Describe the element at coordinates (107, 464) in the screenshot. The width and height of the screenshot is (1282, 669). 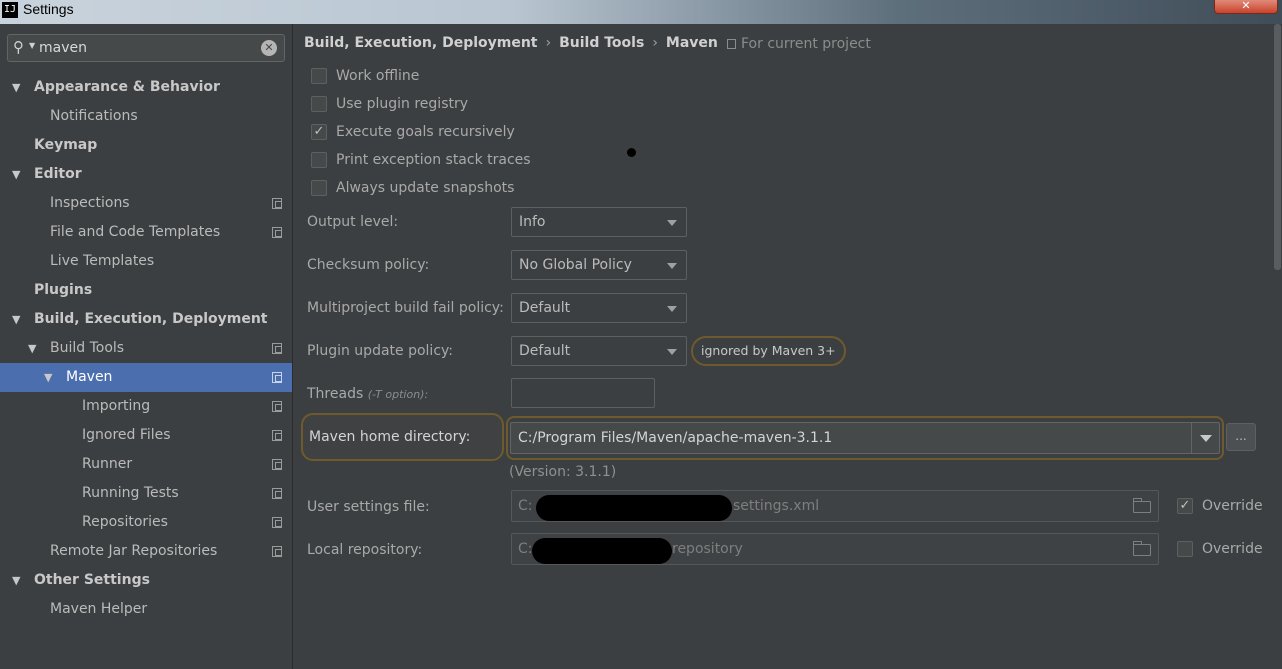
I see `sidebar-item-label: Runner` at that location.